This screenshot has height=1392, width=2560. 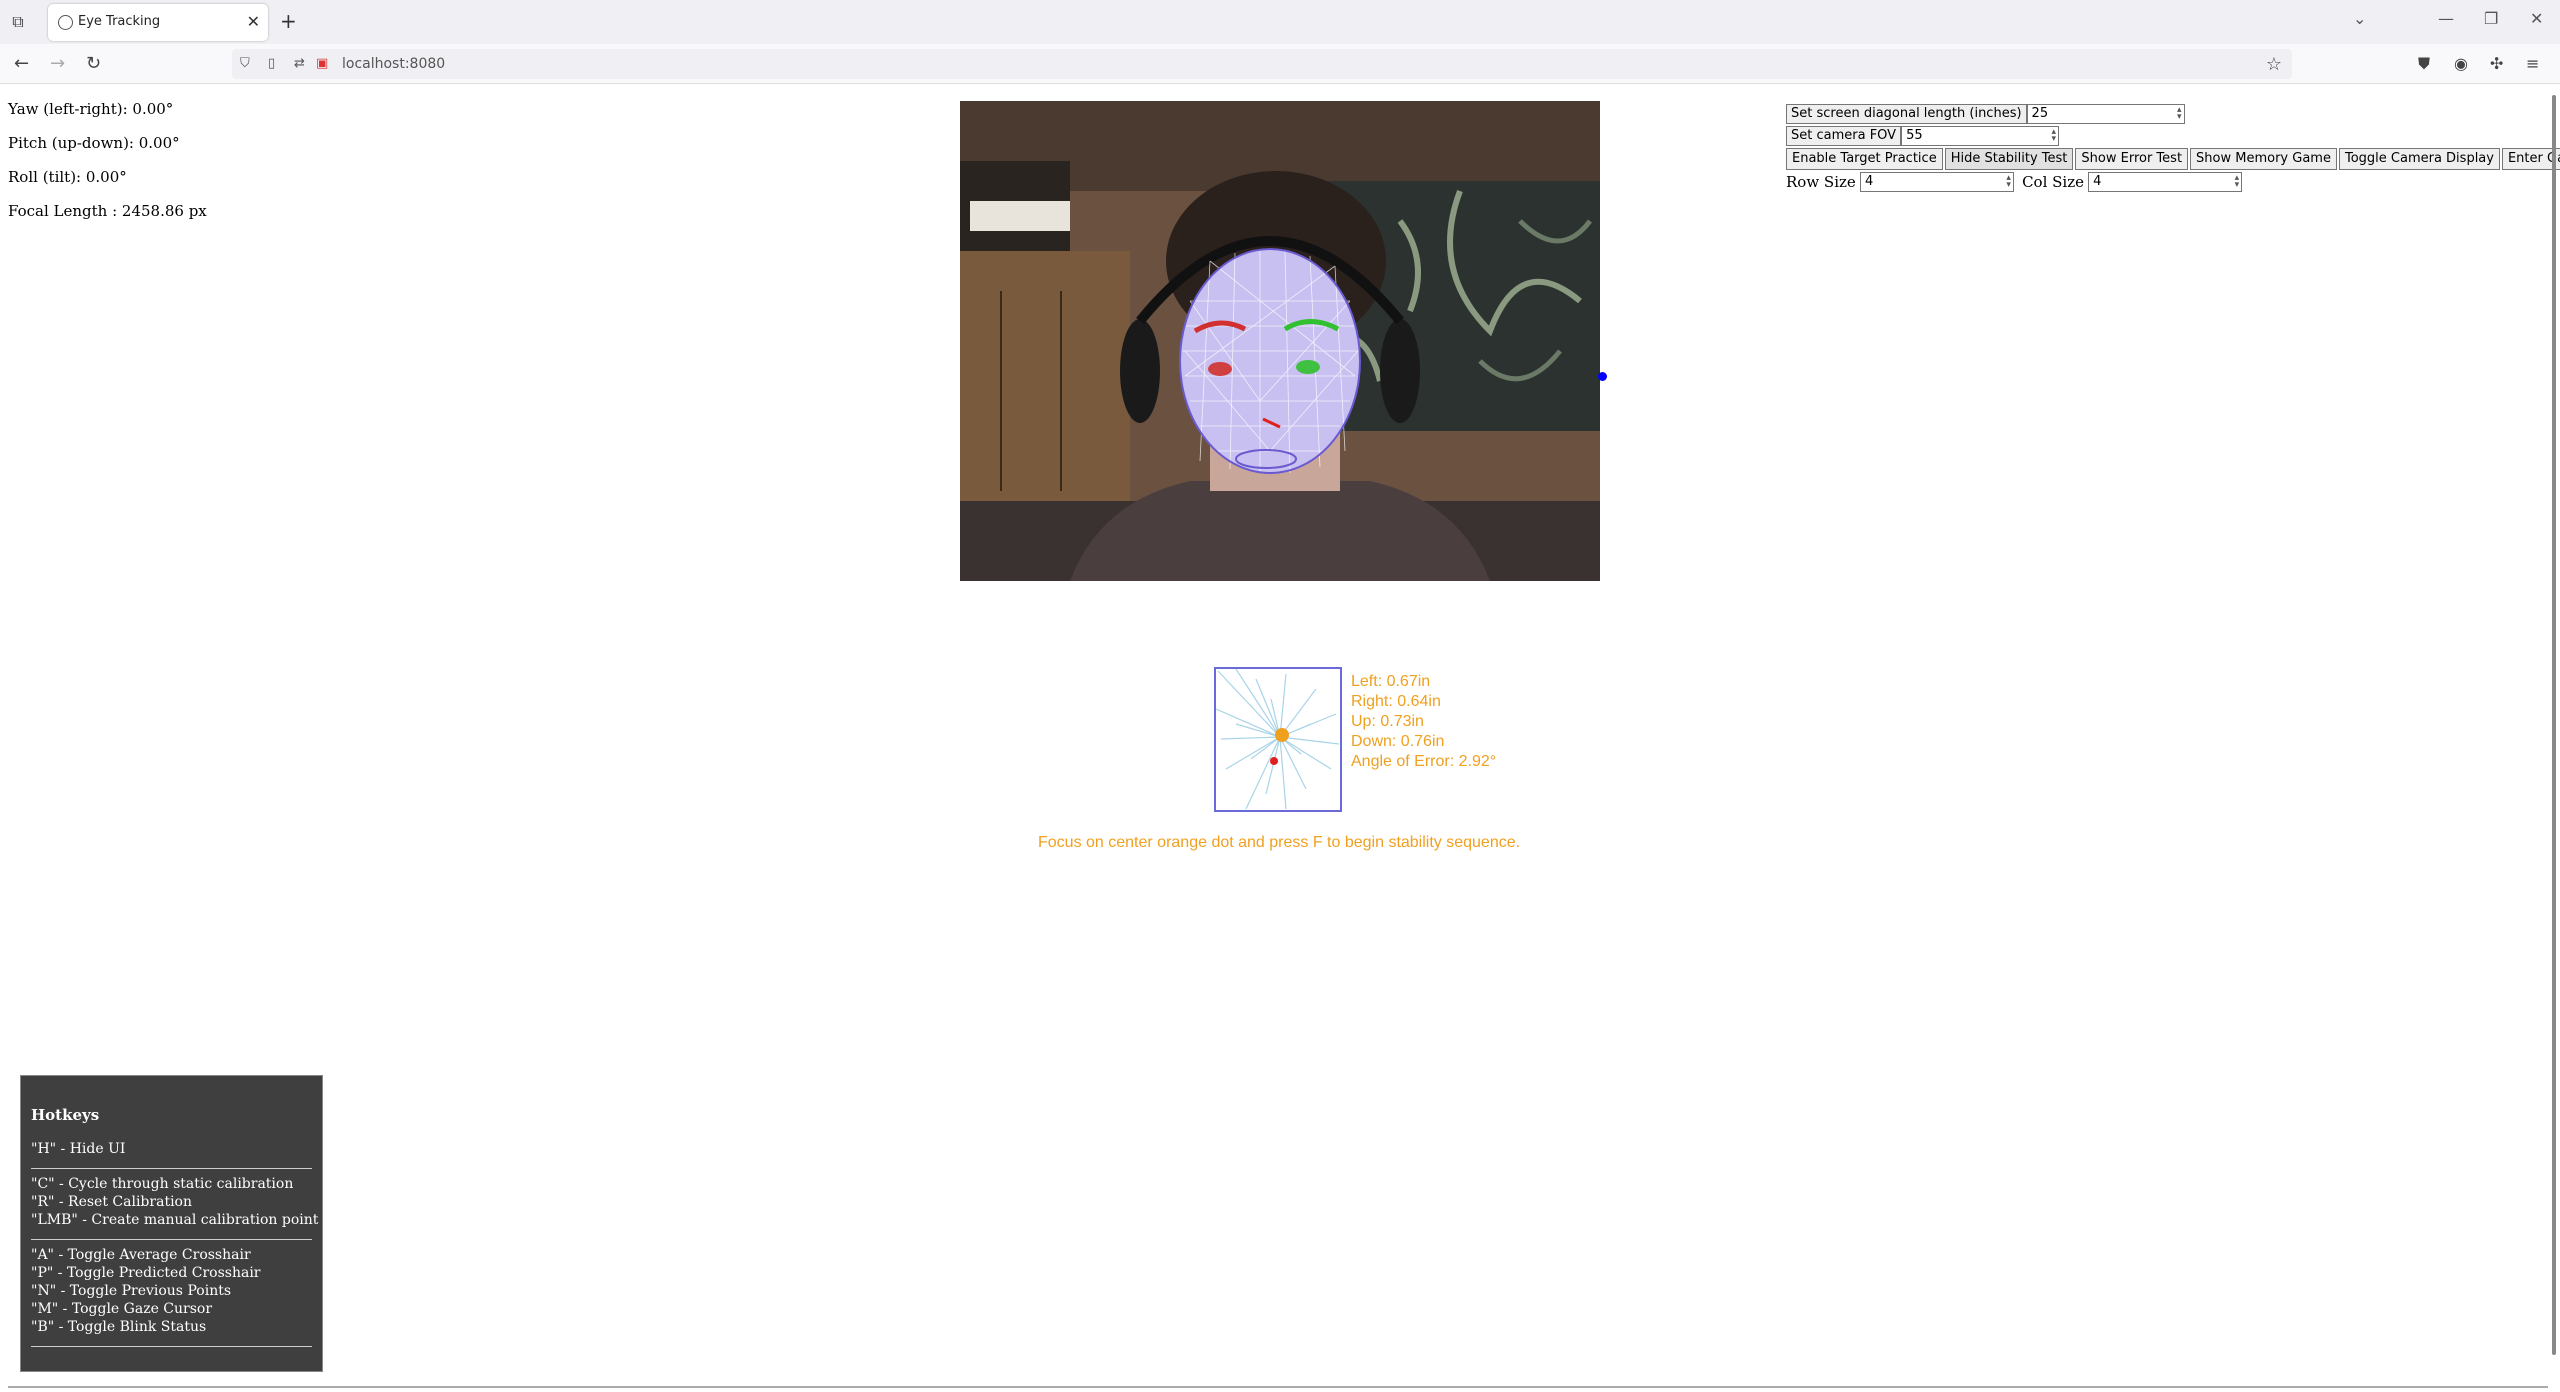 I want to click on nav-bar: ← → ↻ ⛉ ▯ ⇄ ▣ localhost:8080 ☆ ⛊ ◉ ✣ ≡, so click(x=1280, y=64).